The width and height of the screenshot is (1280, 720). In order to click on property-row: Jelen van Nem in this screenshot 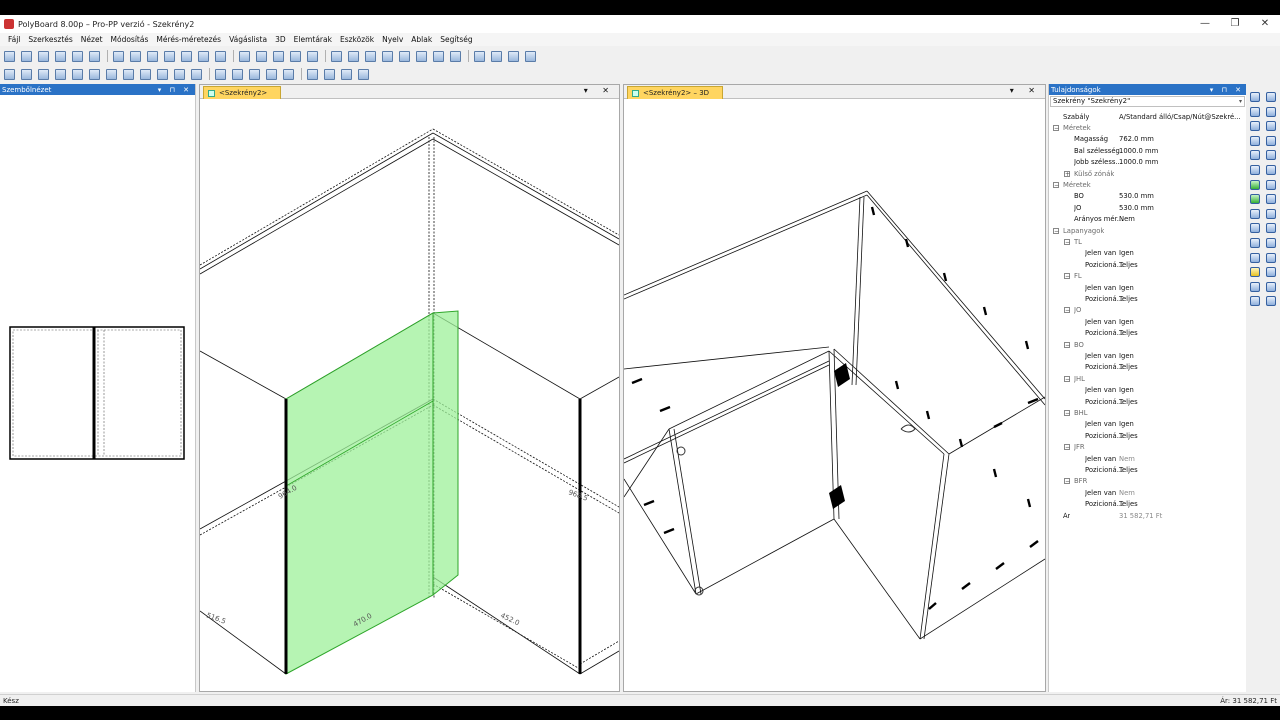, I will do `click(1148, 492)`.